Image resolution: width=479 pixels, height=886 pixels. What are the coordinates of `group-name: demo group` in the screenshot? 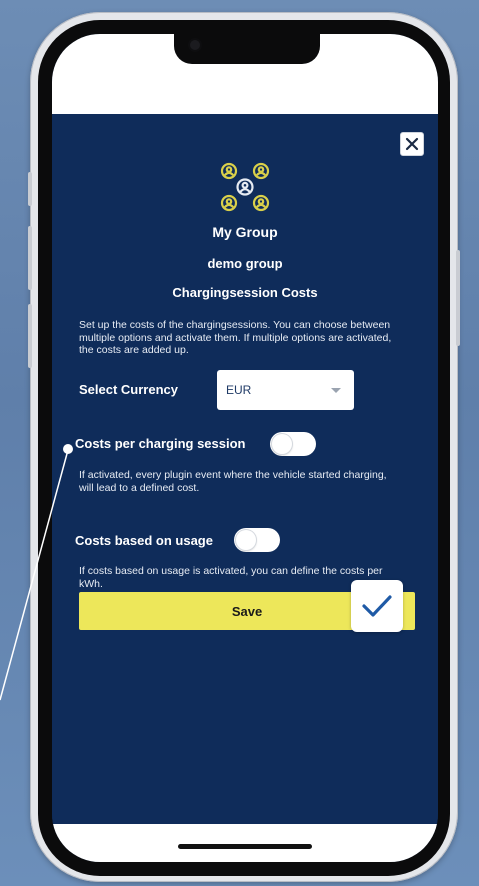 It's located at (245, 263).